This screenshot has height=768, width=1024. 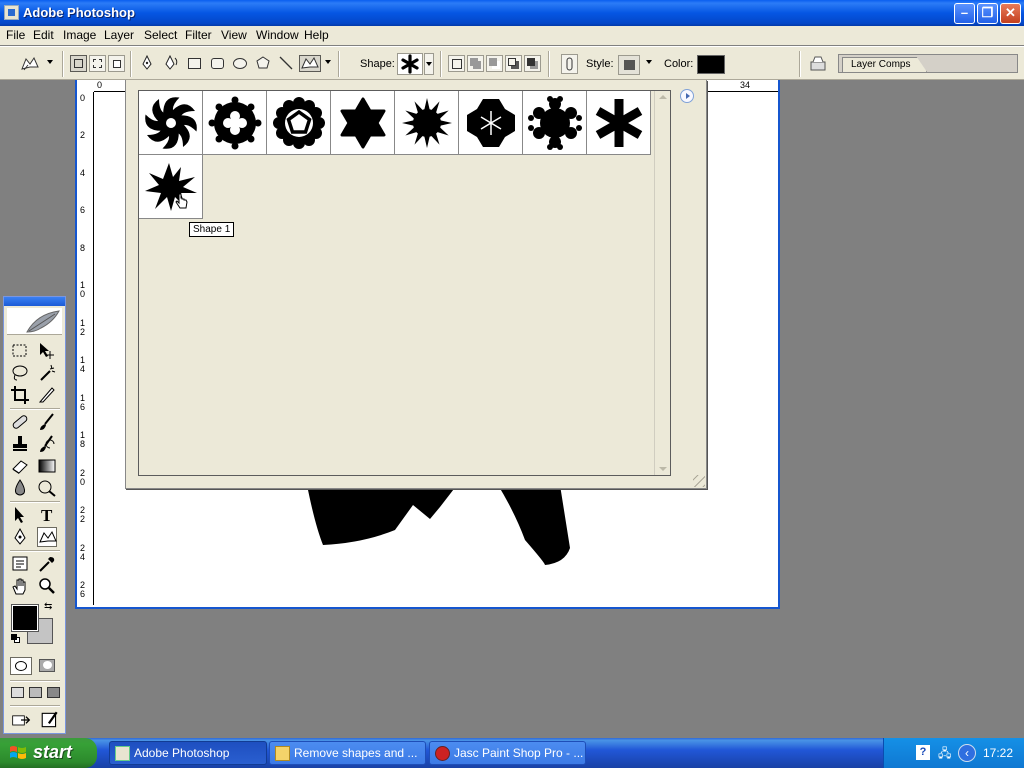 What do you see at coordinates (43, 35) in the screenshot?
I see `menu-edit: Edit` at bounding box center [43, 35].